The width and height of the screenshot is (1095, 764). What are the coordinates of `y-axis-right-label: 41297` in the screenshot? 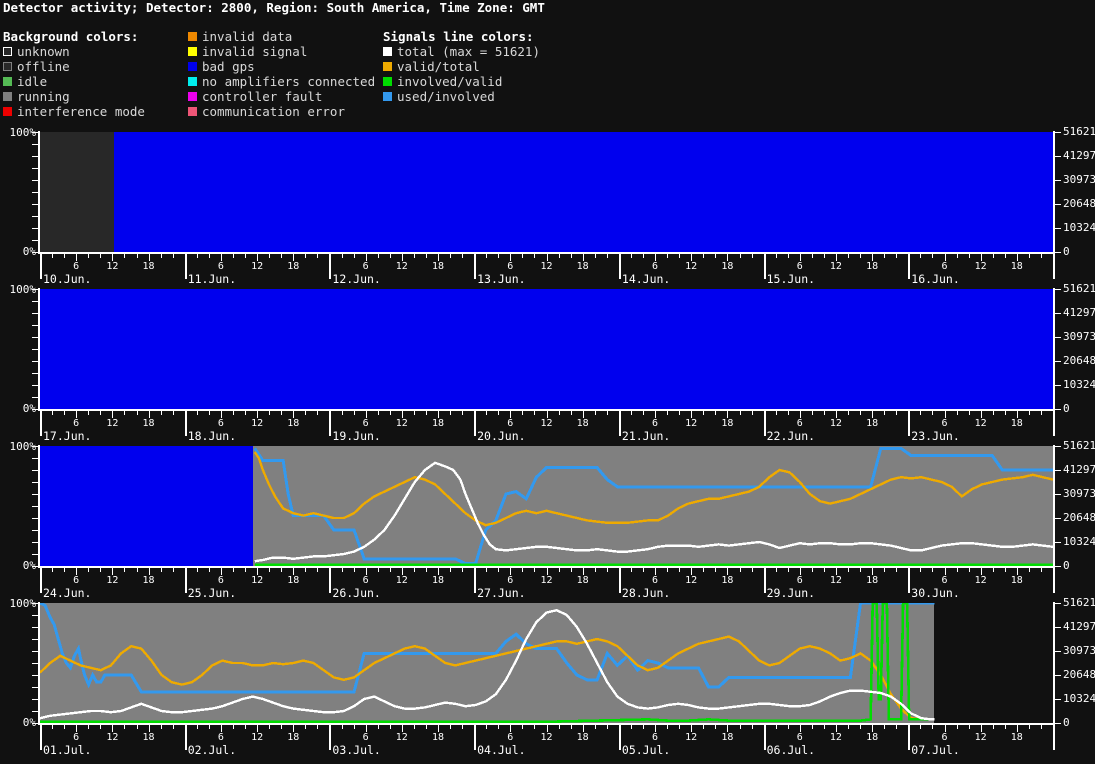 It's located at (1079, 155).